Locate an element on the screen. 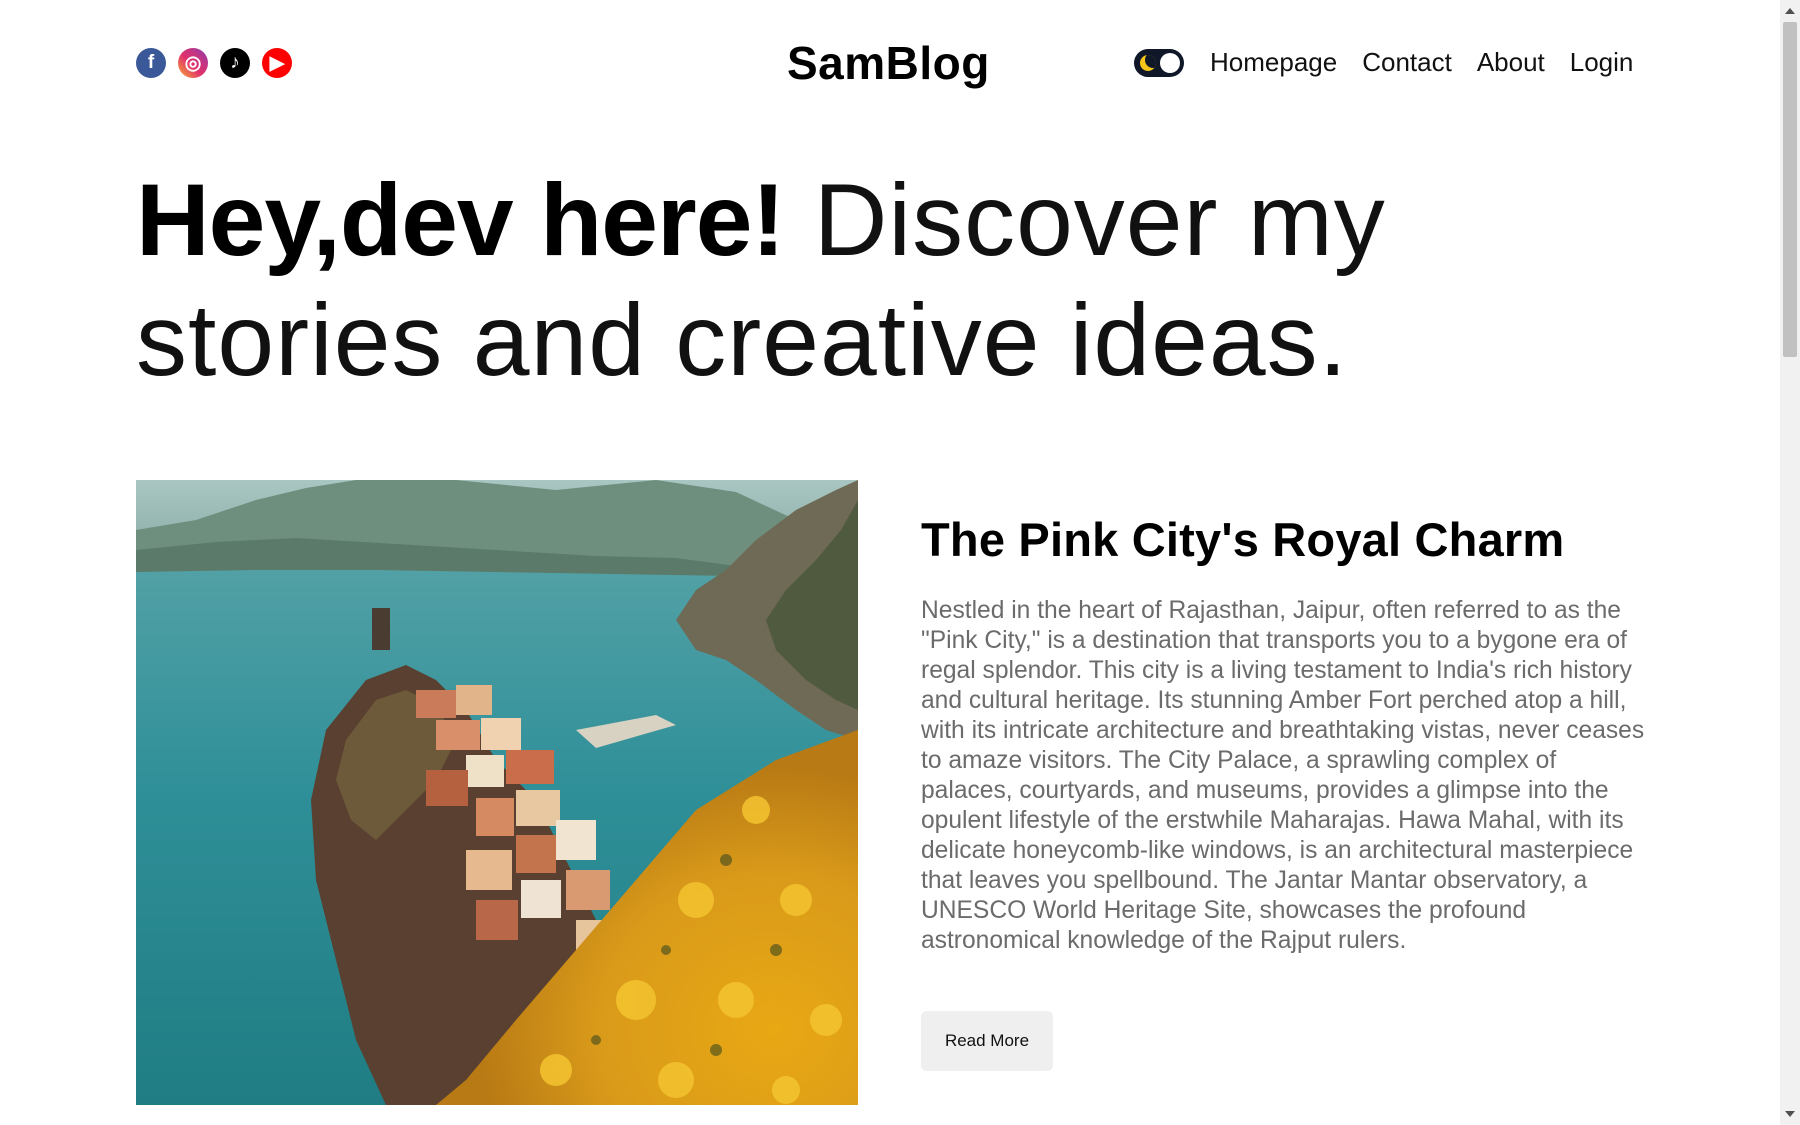 The height and width of the screenshot is (1125, 1800). castle-tower is located at coordinates (381, 629).